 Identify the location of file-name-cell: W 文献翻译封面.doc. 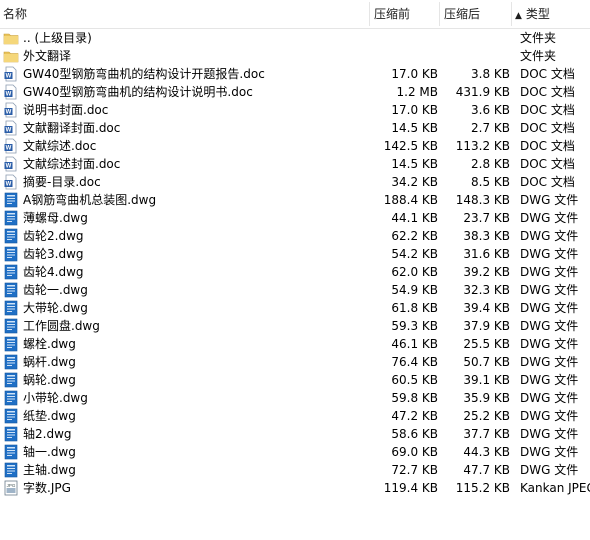
(187, 128).